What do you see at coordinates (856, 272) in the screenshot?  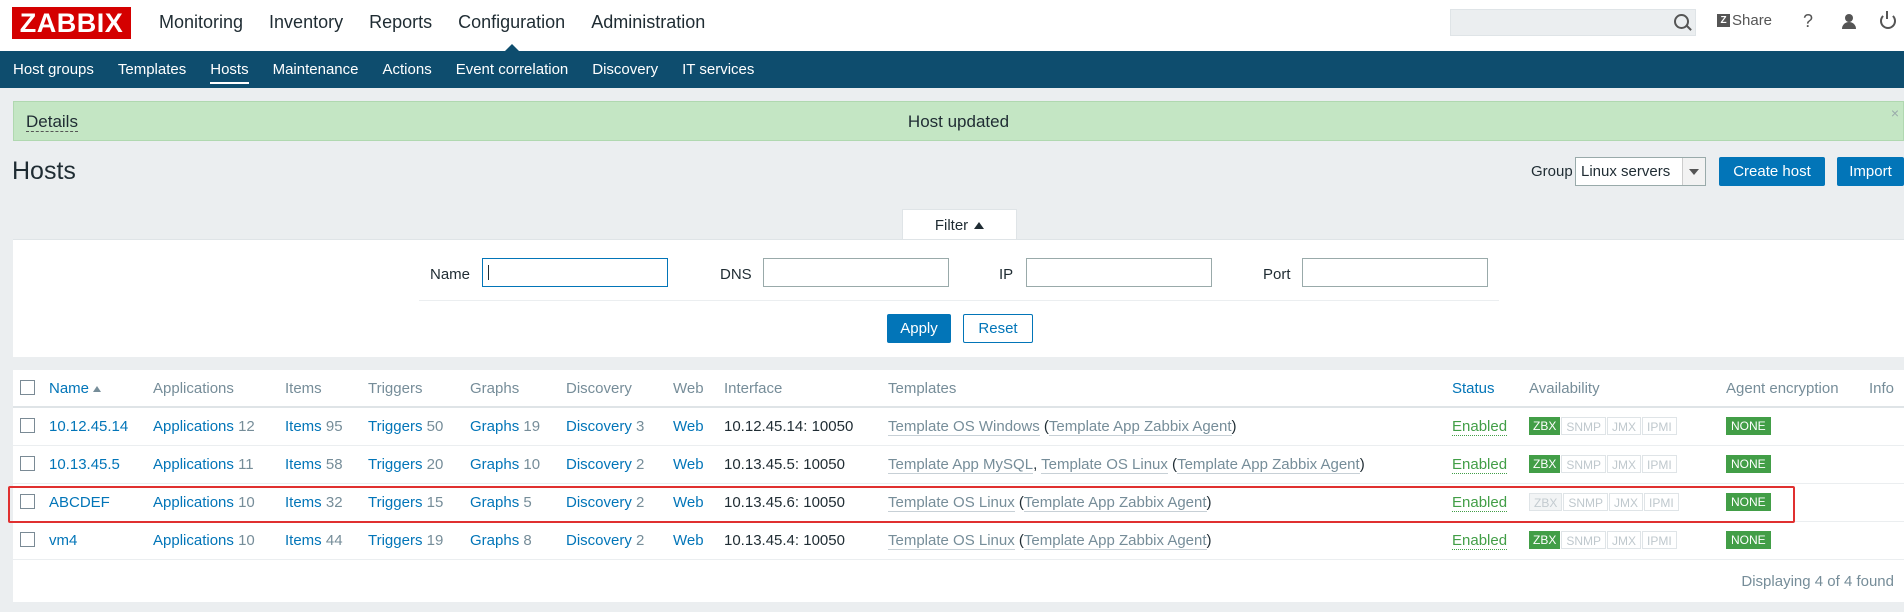 I see `filter-dns-input` at bounding box center [856, 272].